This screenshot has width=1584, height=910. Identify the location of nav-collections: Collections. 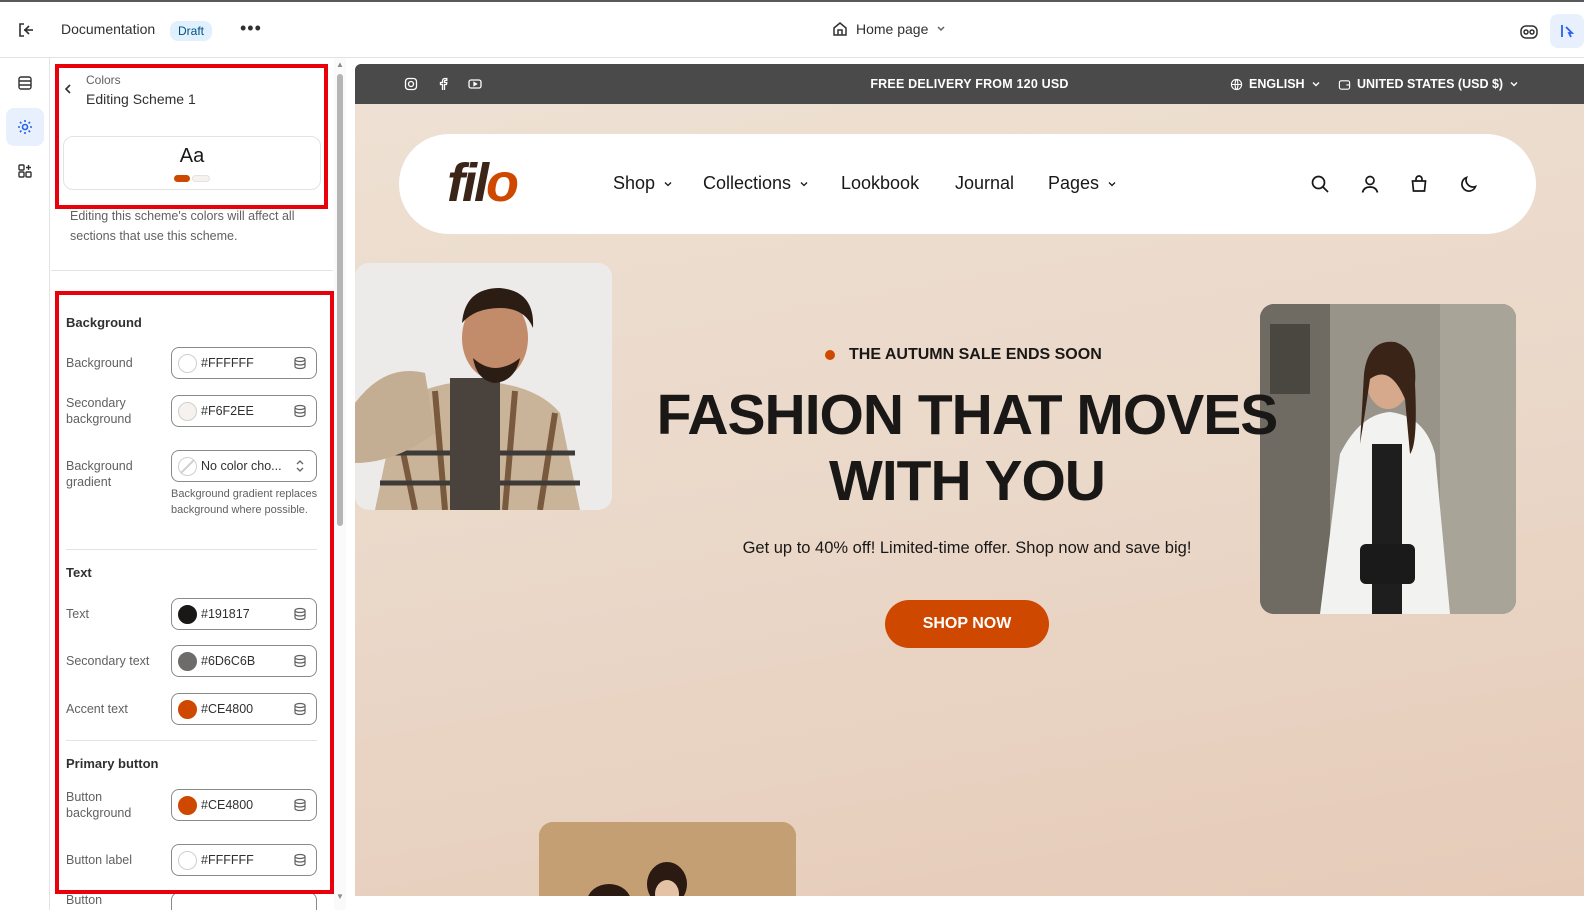
(756, 183).